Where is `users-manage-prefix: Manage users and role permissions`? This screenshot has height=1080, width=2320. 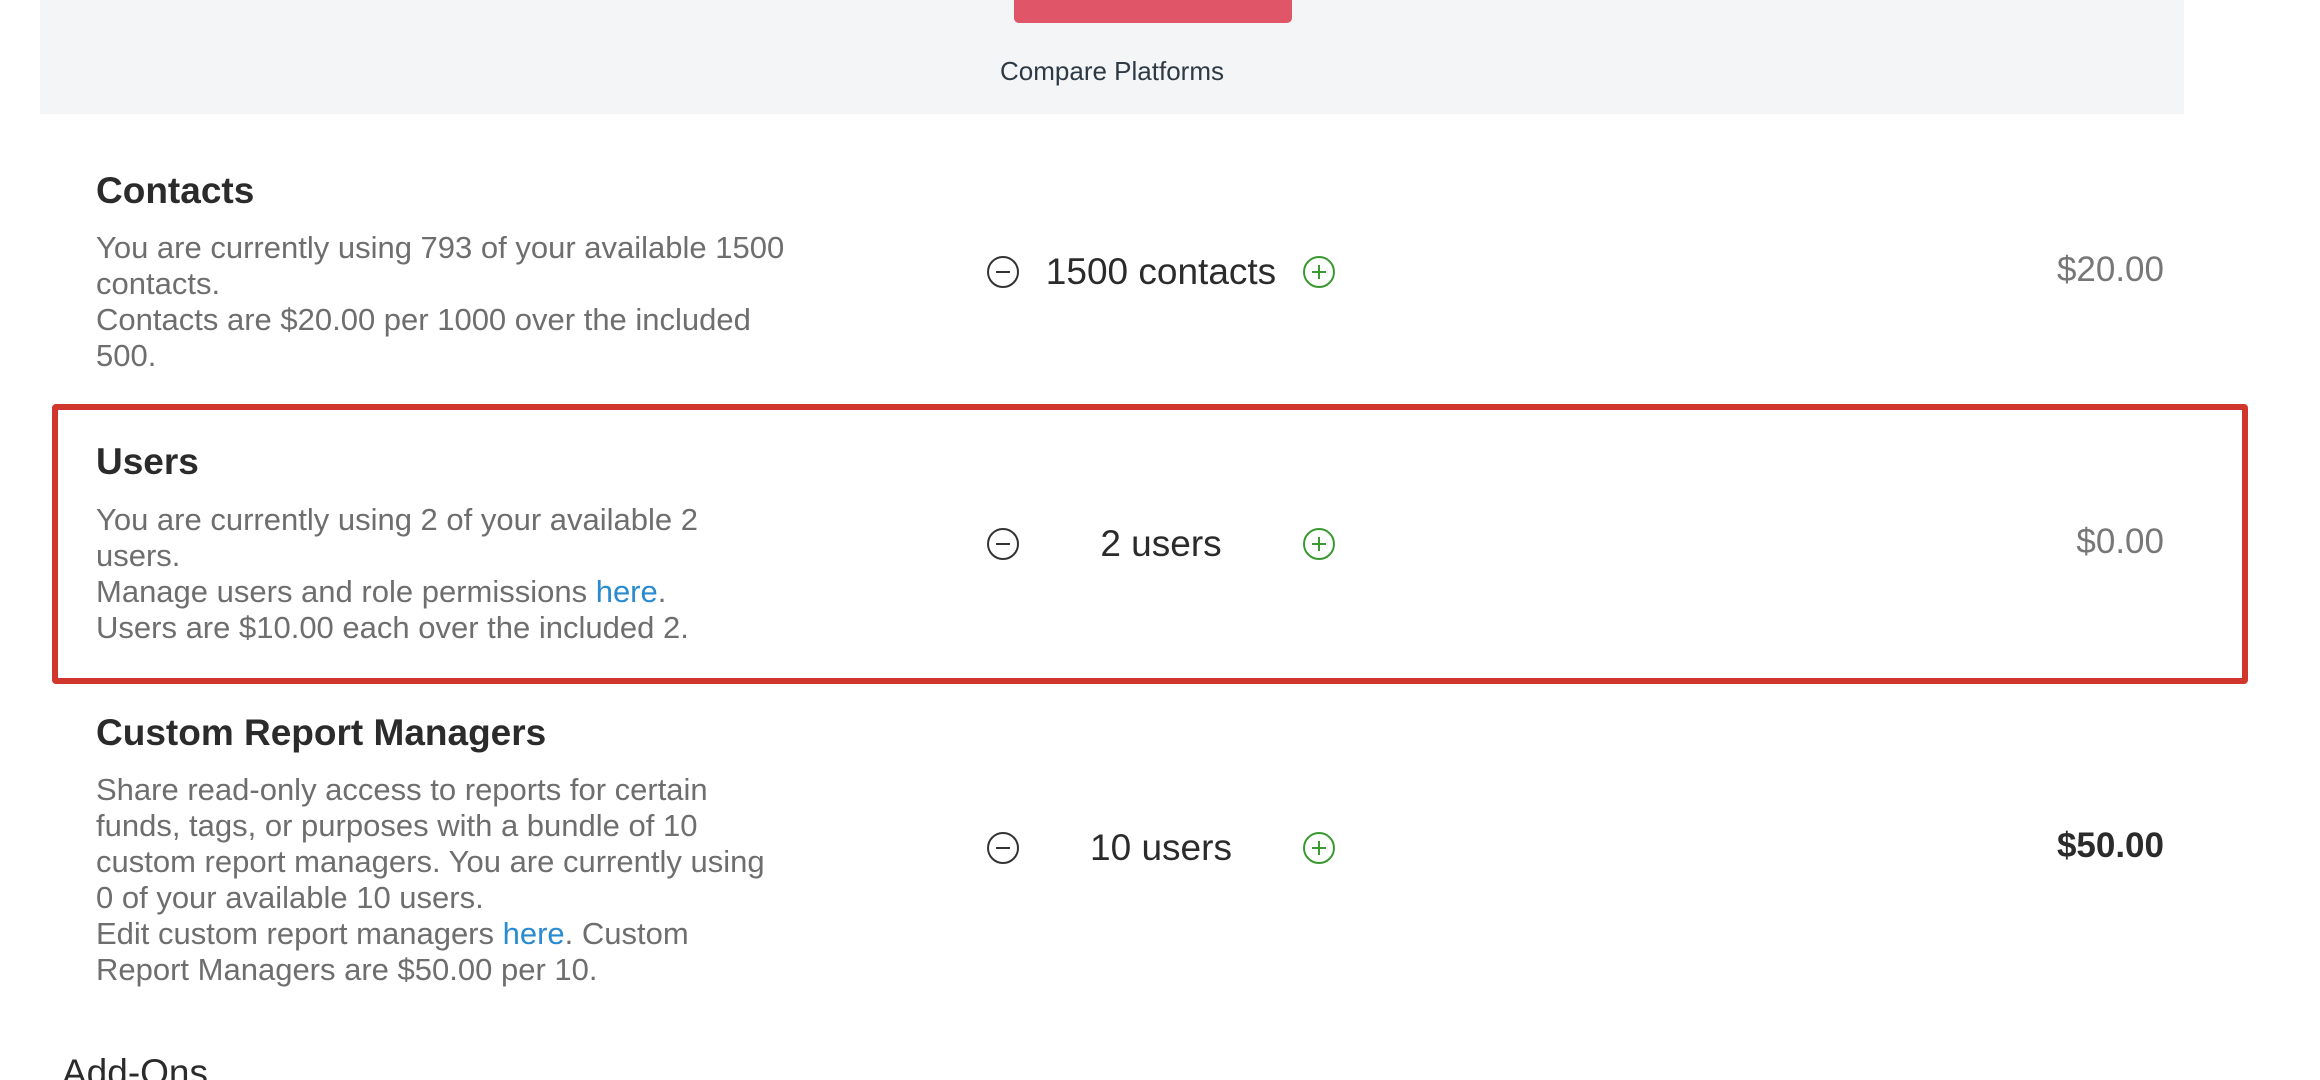 users-manage-prefix: Manage users and role permissions is located at coordinates (346, 591).